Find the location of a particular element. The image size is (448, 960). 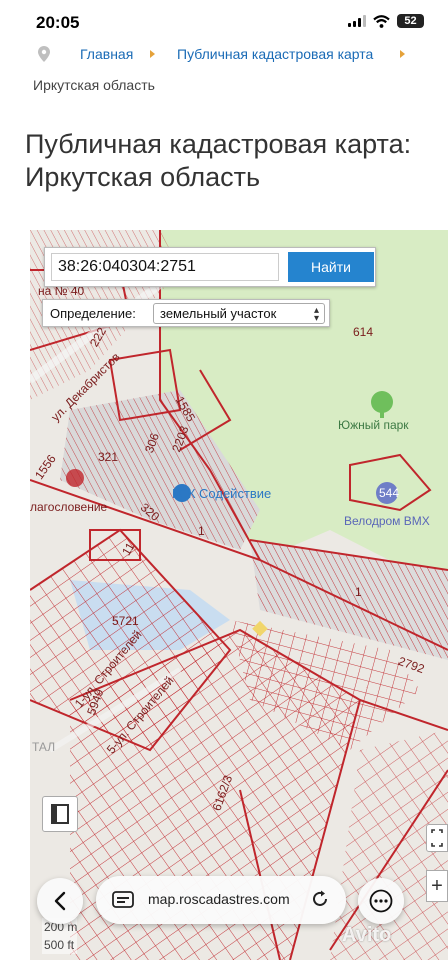

layers-icon is located at coordinates (60, 814).